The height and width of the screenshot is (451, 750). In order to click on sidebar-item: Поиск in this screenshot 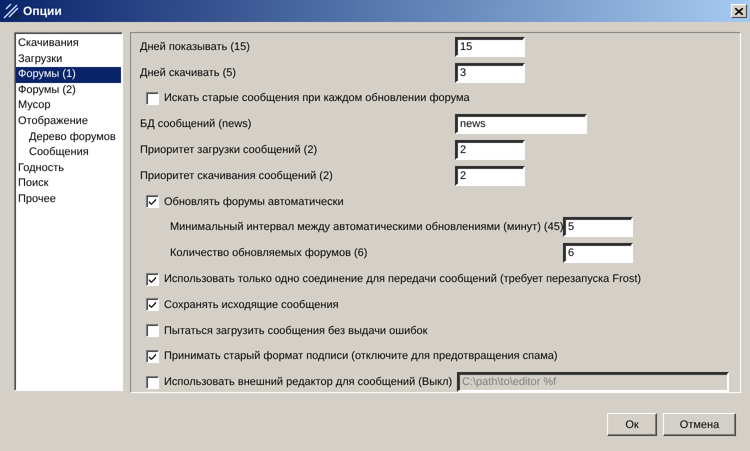, I will do `click(68, 184)`.